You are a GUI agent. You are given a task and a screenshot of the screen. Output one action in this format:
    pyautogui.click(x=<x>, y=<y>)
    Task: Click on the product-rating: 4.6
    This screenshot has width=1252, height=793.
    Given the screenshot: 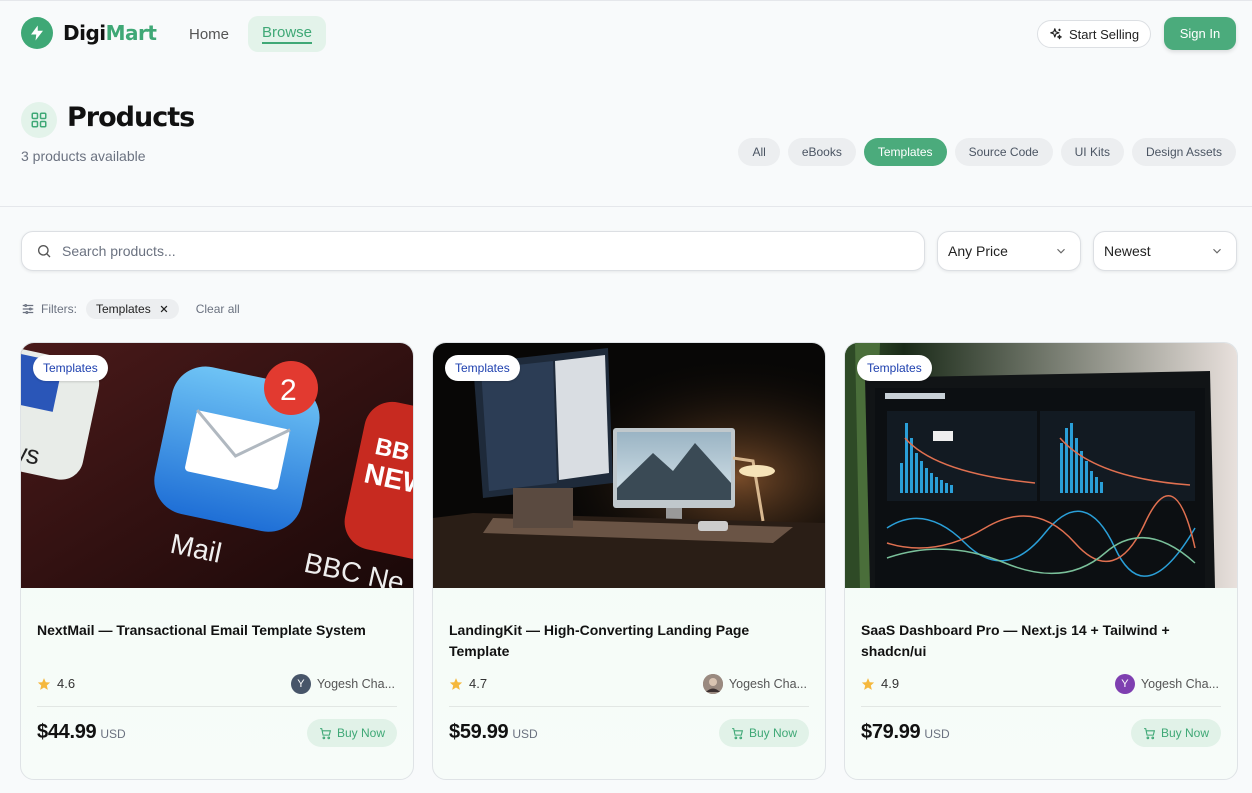 What is the action you would take?
    pyautogui.click(x=56, y=683)
    